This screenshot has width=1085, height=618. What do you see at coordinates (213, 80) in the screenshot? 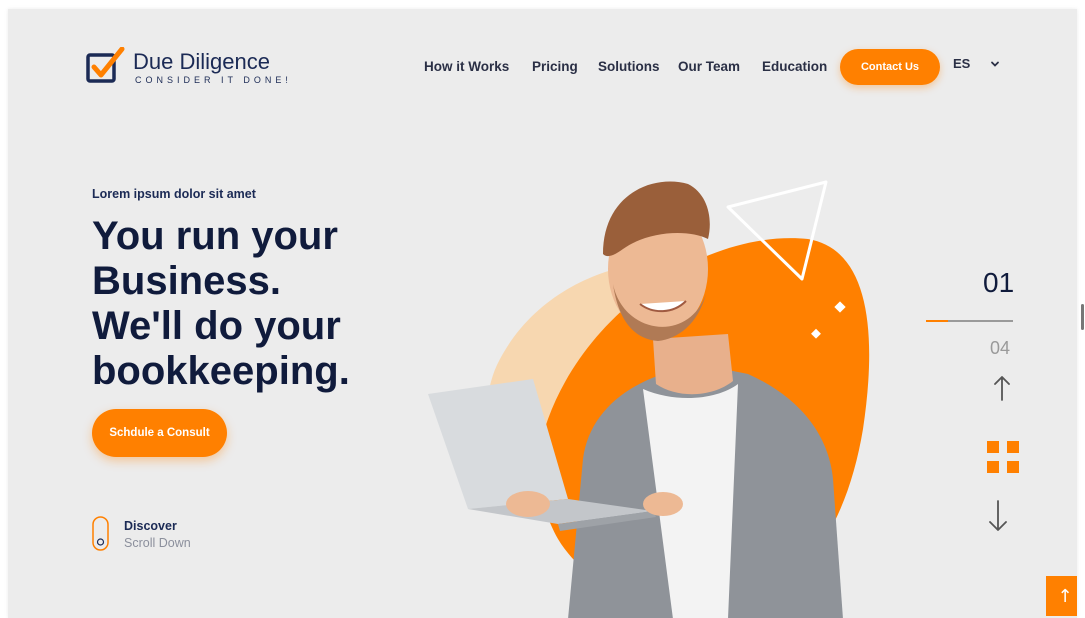
I see `logo-tagline: CONSIDER IT DONE!` at bounding box center [213, 80].